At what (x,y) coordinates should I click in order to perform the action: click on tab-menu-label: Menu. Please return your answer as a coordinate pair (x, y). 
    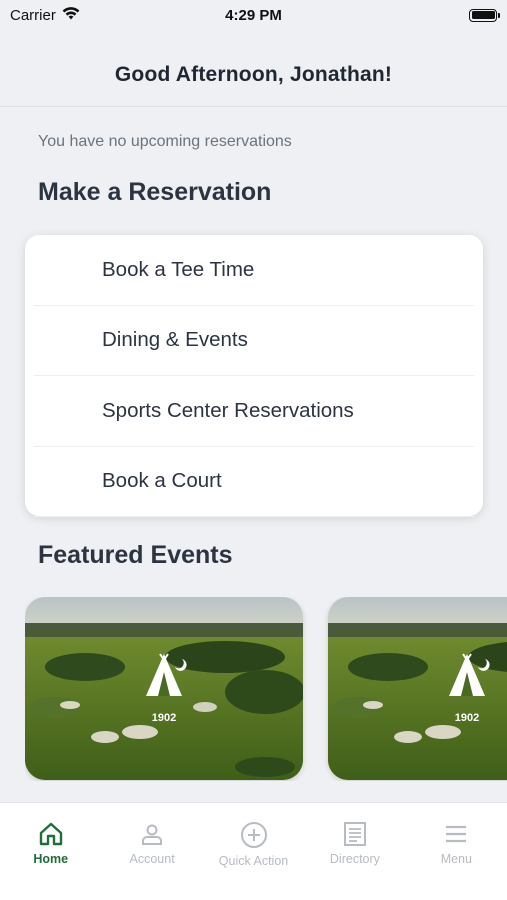
    Looking at the image, I should click on (456, 859).